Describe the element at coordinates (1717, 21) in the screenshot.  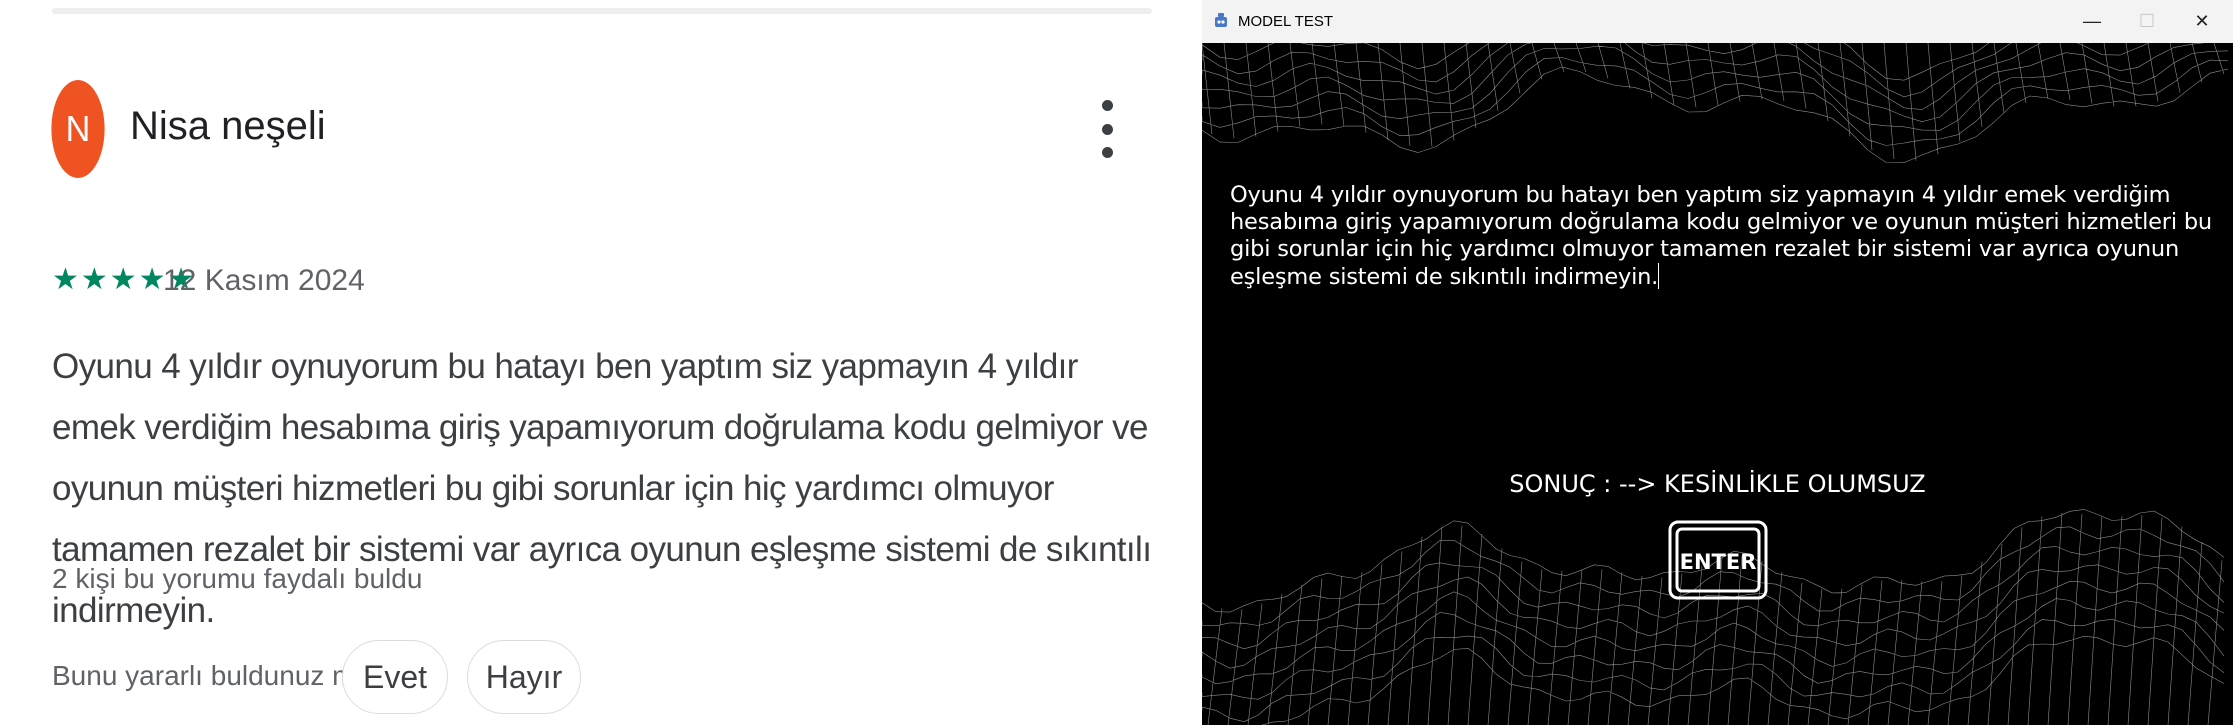
I see `title-bar: MODEL TEST — ☐ ✕` at that location.